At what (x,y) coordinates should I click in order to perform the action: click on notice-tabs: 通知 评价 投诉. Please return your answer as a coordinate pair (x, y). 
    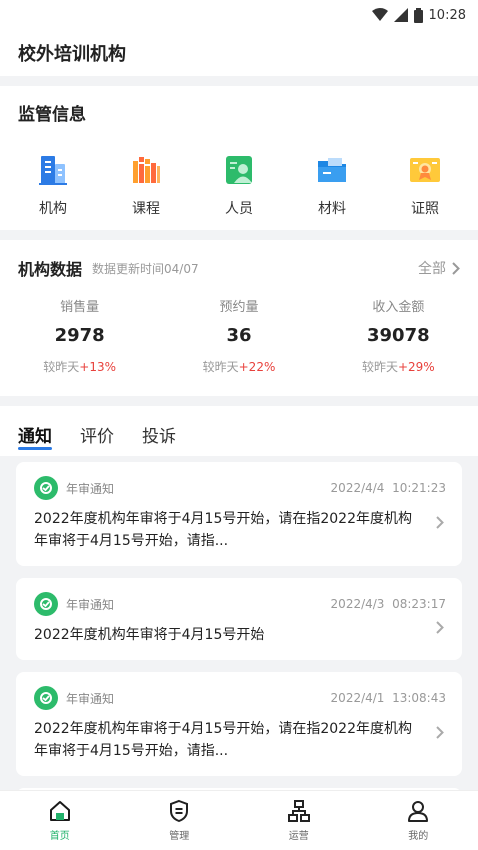
    Looking at the image, I should click on (239, 431).